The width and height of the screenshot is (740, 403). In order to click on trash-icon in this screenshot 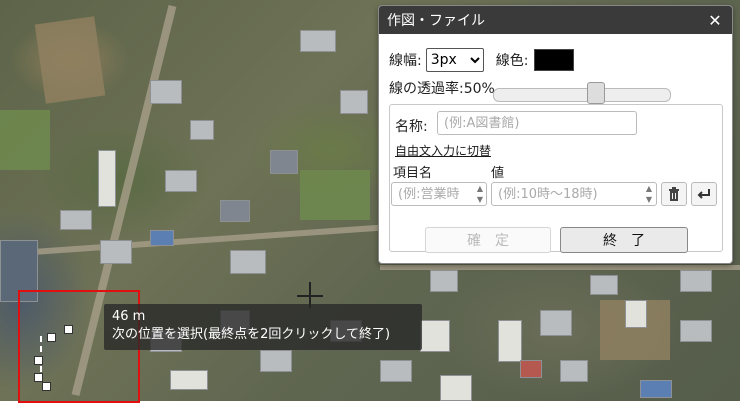, I will do `click(674, 194)`.